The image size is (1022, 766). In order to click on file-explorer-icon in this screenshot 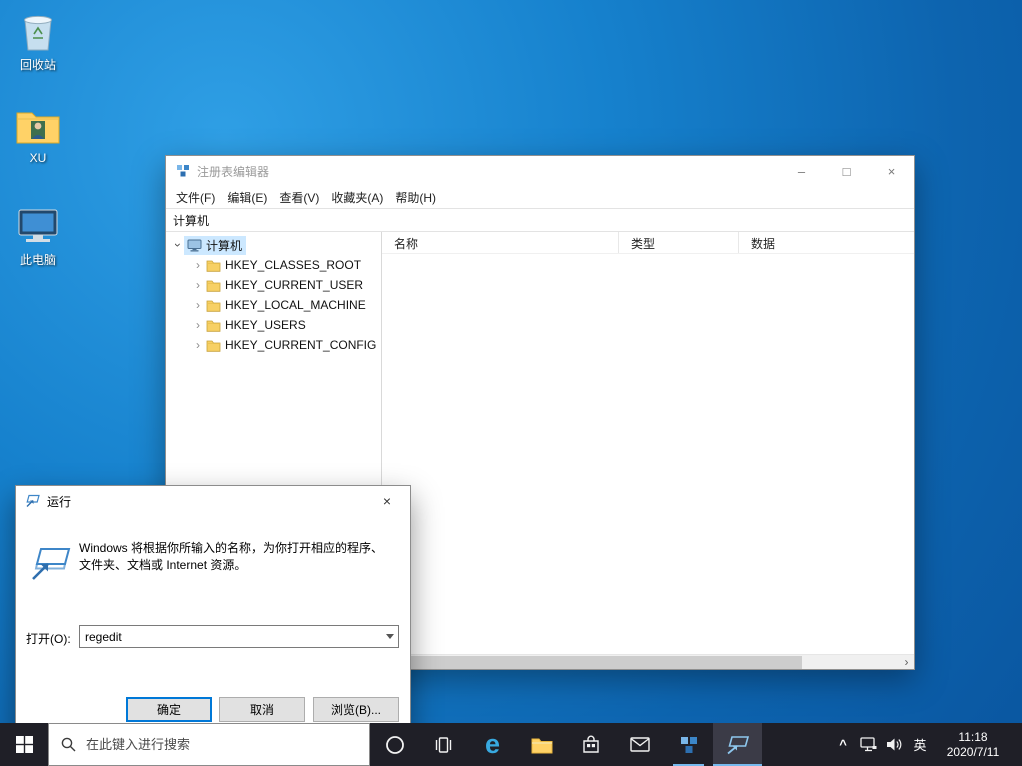, I will do `click(541, 745)`.